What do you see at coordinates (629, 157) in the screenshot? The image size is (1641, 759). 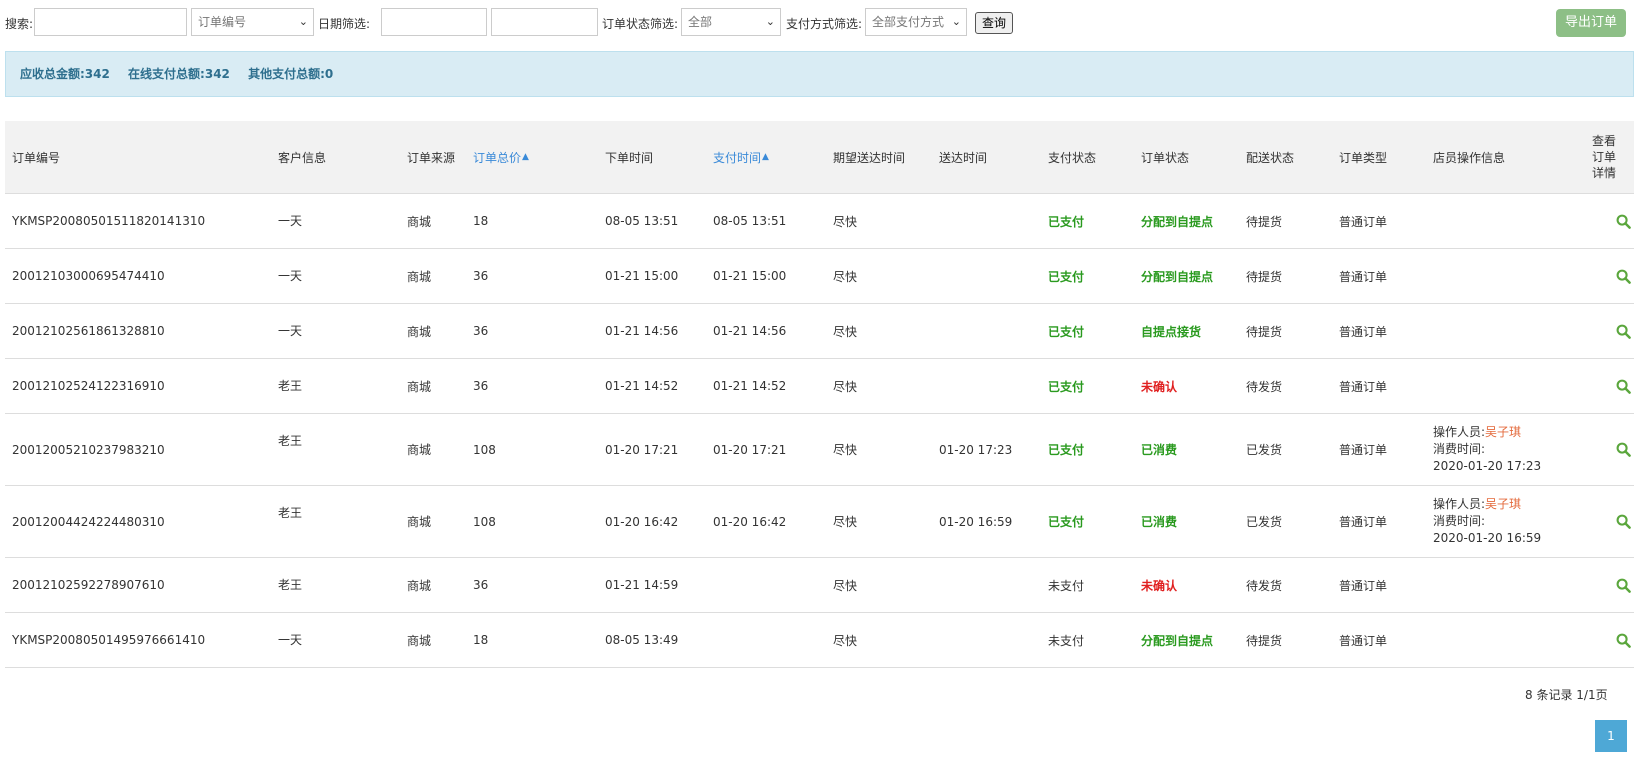 I see `header-created: 下单时间` at bounding box center [629, 157].